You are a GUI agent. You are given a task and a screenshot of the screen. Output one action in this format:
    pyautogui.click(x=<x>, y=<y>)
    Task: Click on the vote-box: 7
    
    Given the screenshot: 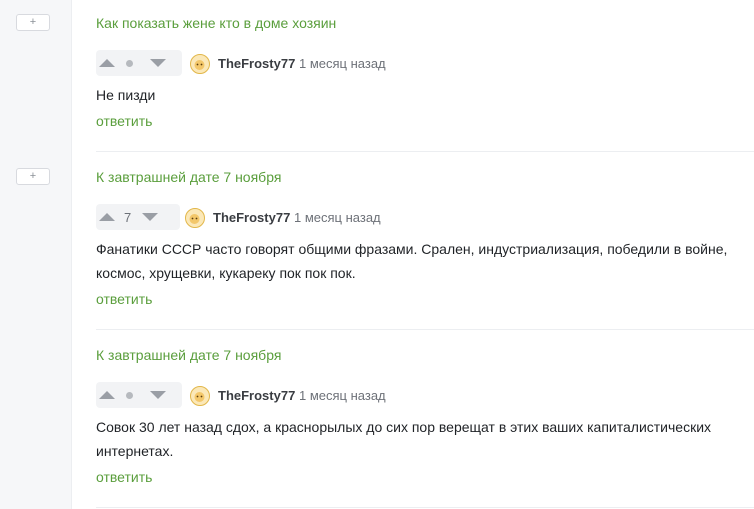 What is the action you would take?
    pyautogui.click(x=138, y=217)
    